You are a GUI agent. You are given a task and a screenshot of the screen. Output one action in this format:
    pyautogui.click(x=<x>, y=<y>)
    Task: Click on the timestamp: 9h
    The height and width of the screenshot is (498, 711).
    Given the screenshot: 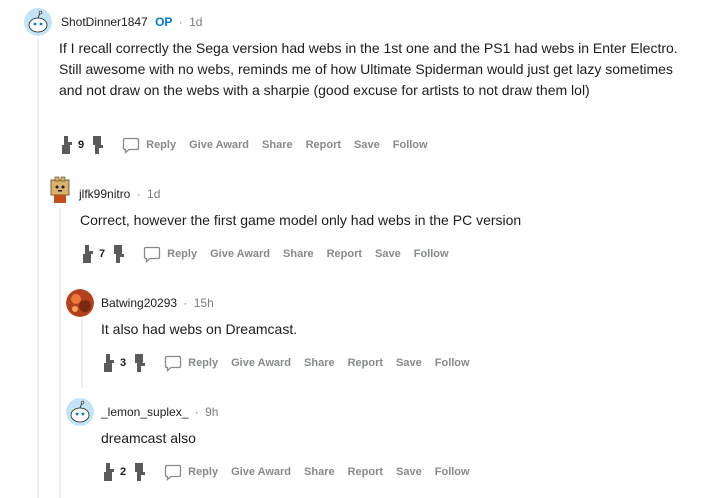 What is the action you would take?
    pyautogui.click(x=211, y=412)
    